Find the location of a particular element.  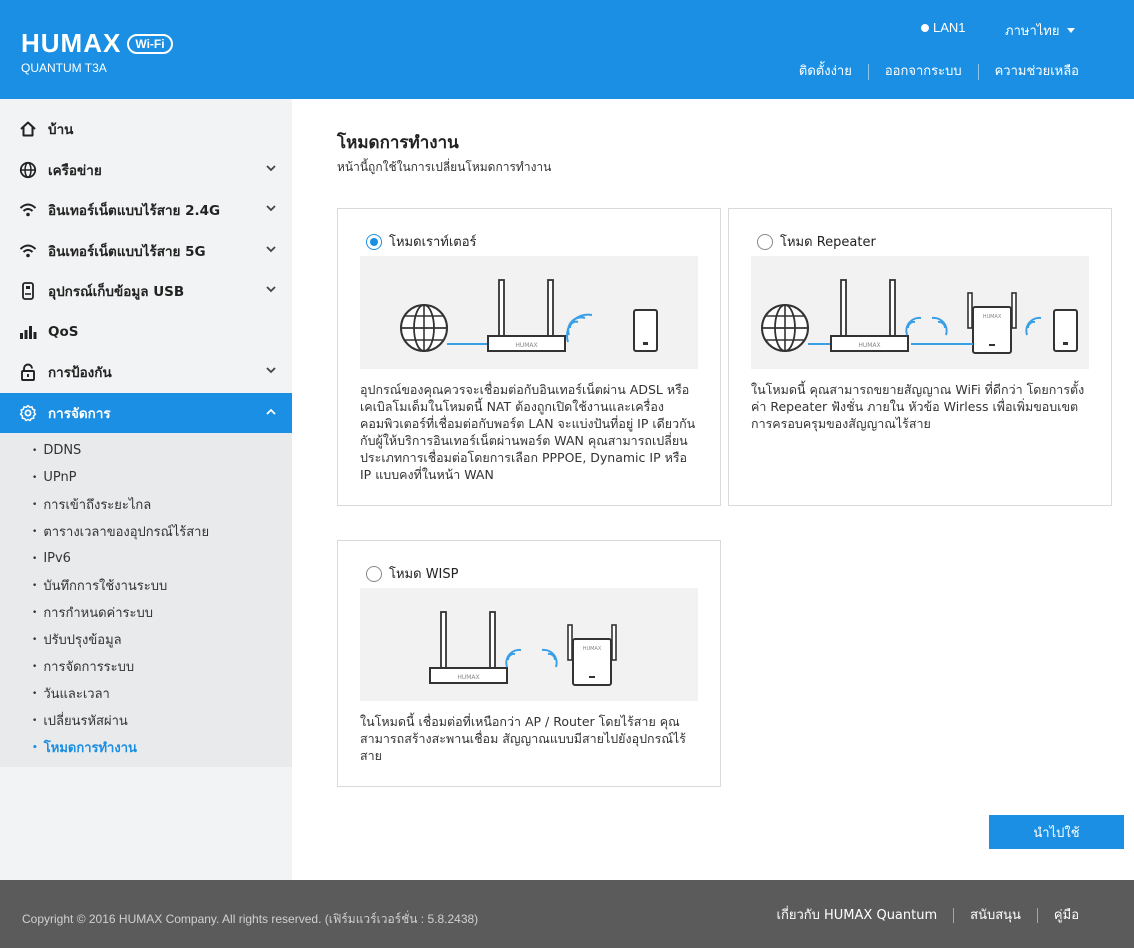

sidebar-item-wifi-5g: อินเทอร์เน็ตแบบไร้สาย 5G is located at coordinates (146, 251).